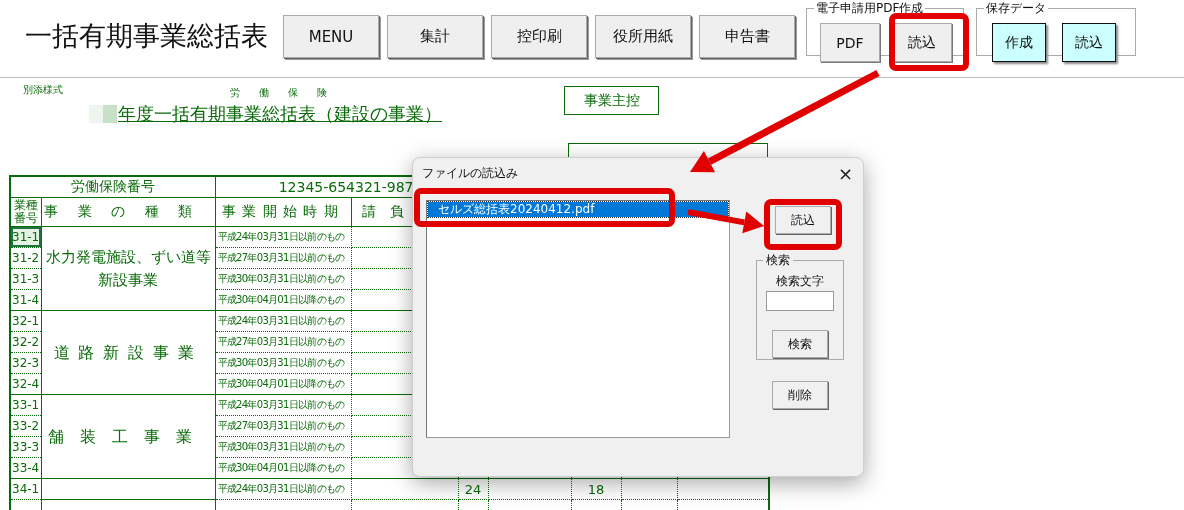  I want to click on form-label: 別添様式, so click(43, 90).